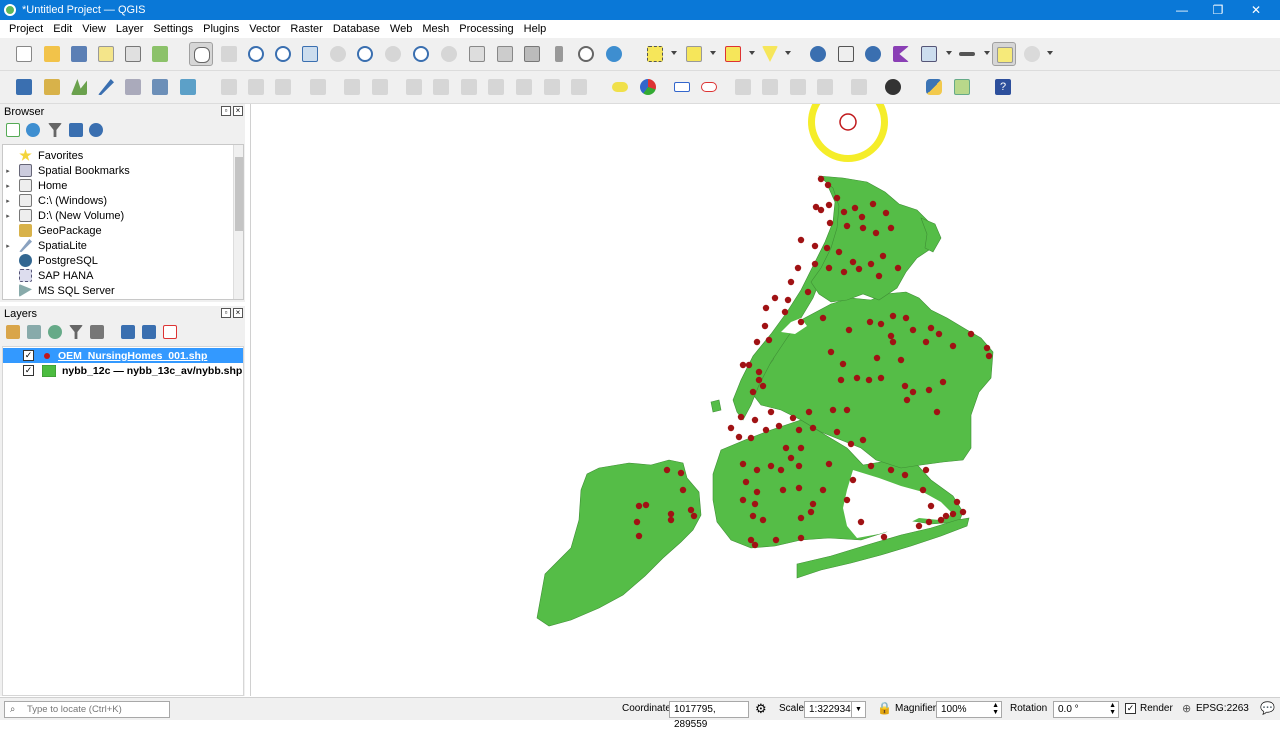 The height and width of the screenshot is (732, 1280). Describe the element at coordinates (949, 53) in the screenshot. I see `calculator-dropdown-icon` at that location.